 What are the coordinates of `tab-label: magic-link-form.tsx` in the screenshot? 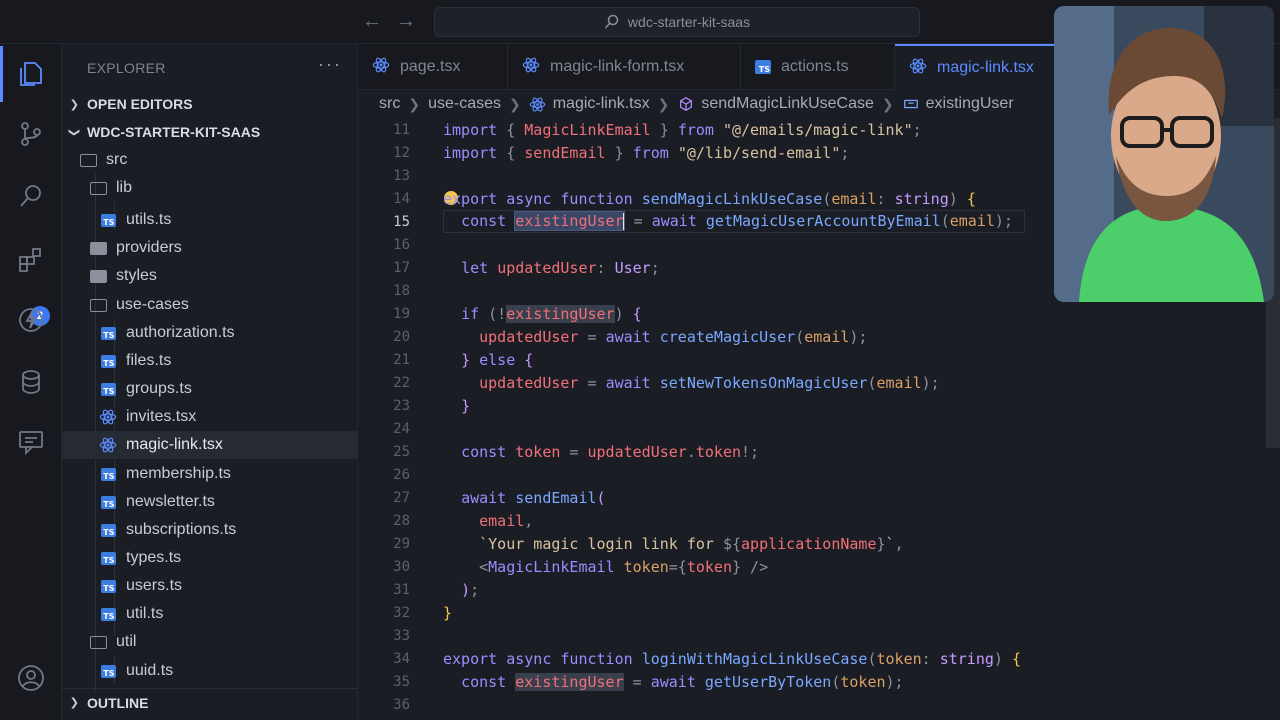 It's located at (617, 66).